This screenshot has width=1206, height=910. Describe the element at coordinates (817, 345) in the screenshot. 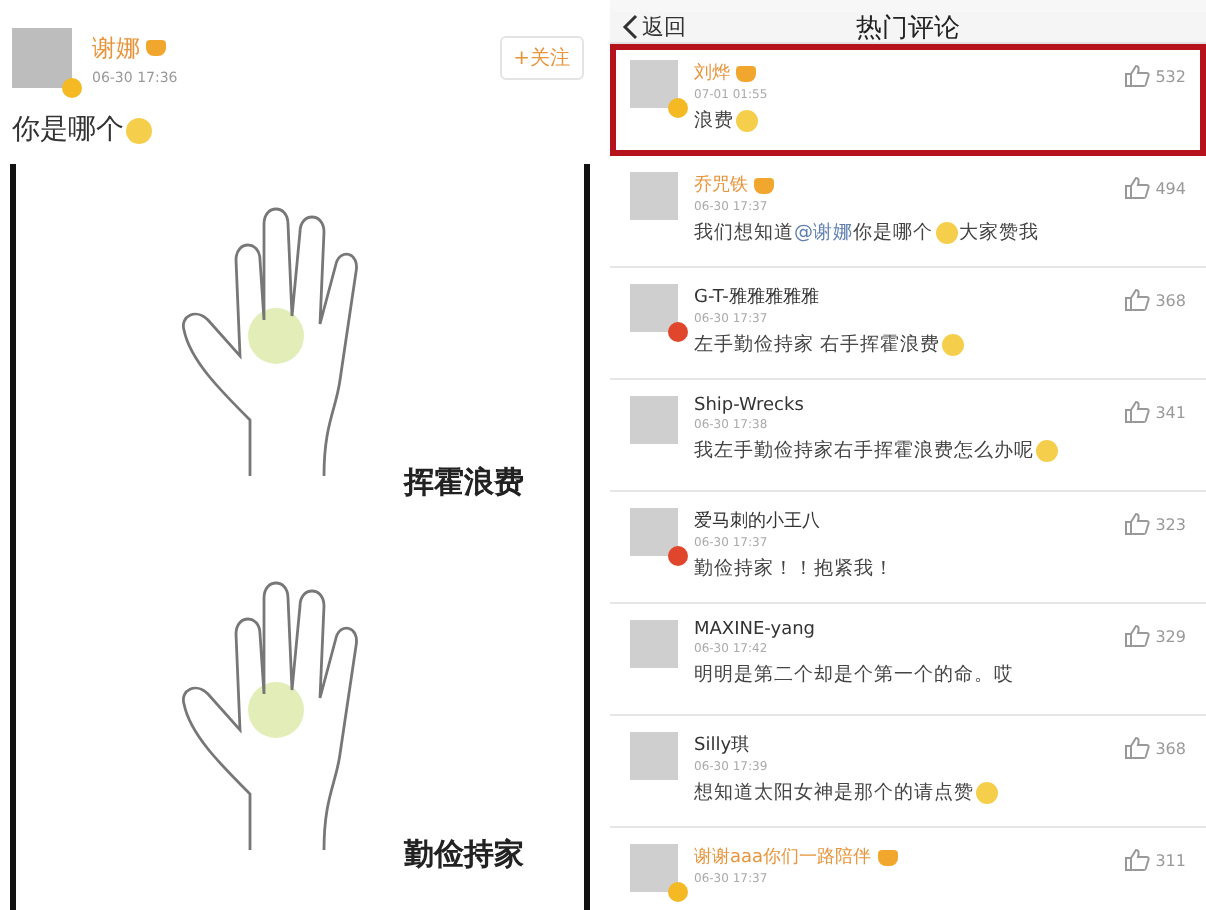

I see `comment-text: 左手勤俭持家 右手挥霍浪费` at that location.